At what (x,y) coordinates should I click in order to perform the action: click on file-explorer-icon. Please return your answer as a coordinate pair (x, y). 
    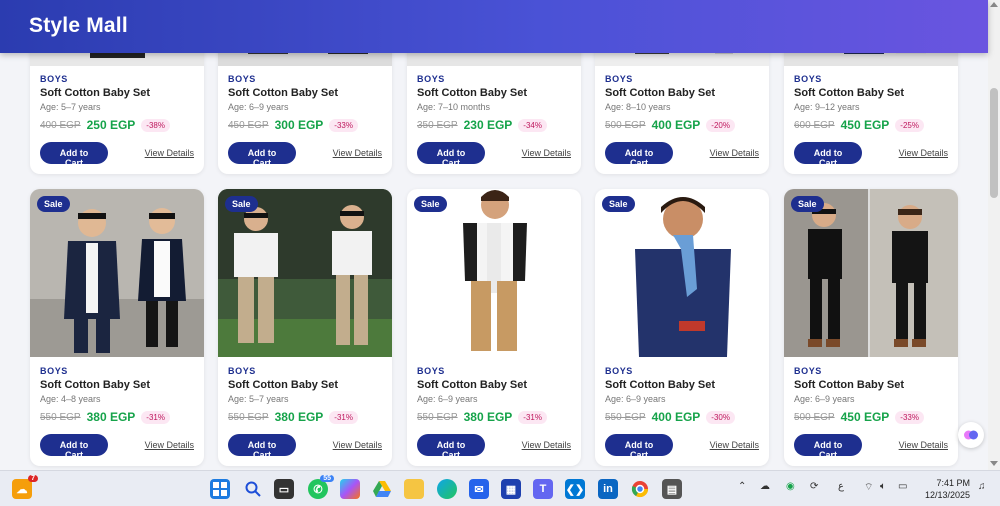
    Looking at the image, I should click on (414, 489).